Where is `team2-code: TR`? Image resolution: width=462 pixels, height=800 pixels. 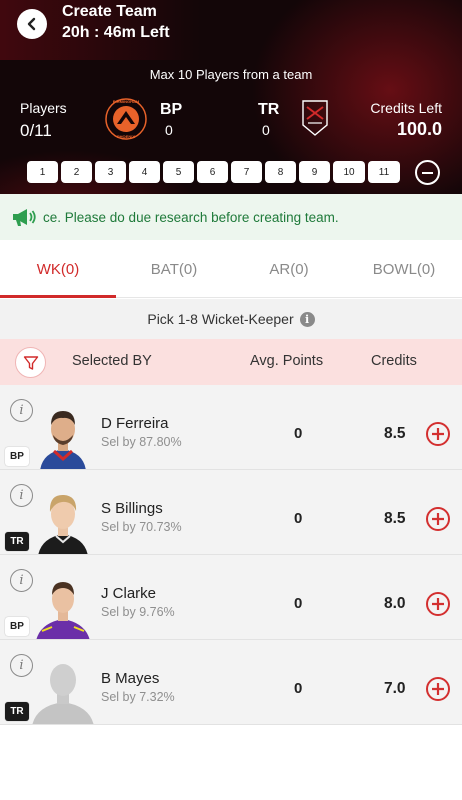
team2-code: TR is located at coordinates (269, 109).